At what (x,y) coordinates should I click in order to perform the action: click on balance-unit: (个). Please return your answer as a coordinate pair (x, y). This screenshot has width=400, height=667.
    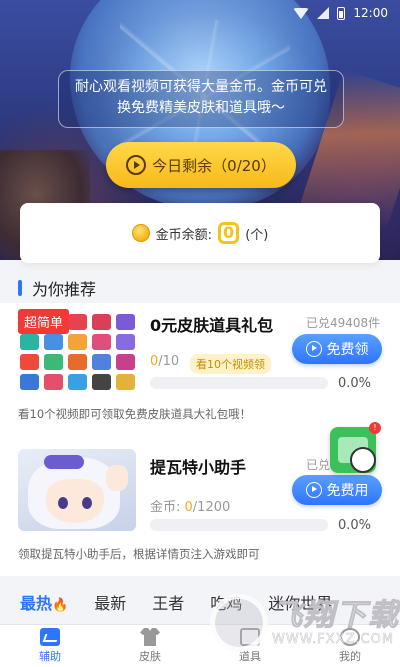
    Looking at the image, I should click on (257, 235).